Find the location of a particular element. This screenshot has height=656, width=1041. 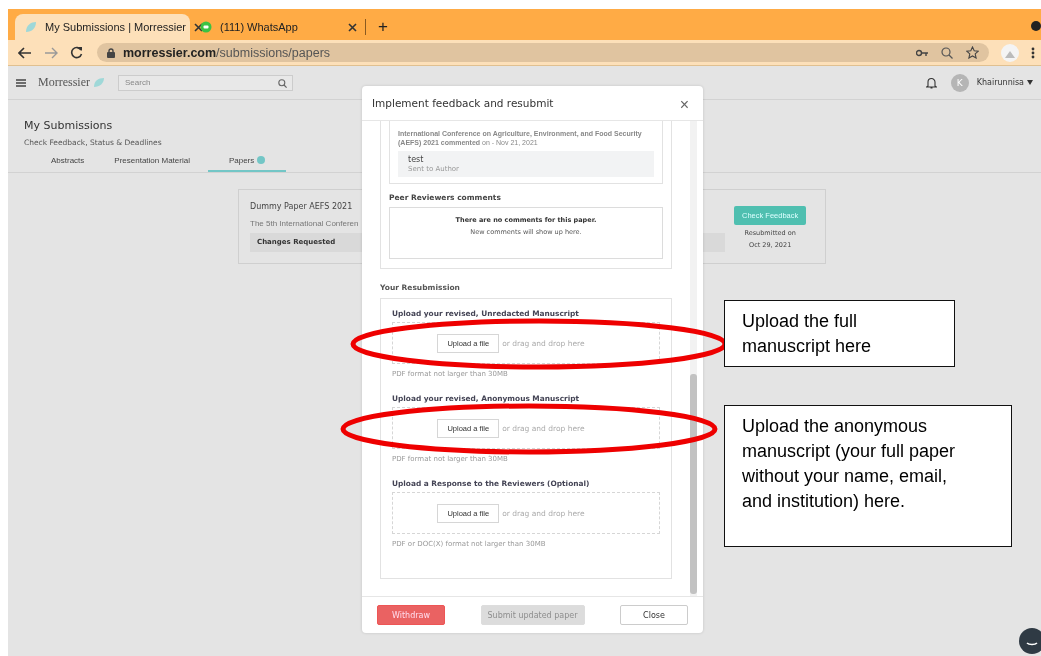

close-button: Close is located at coordinates (654, 615).